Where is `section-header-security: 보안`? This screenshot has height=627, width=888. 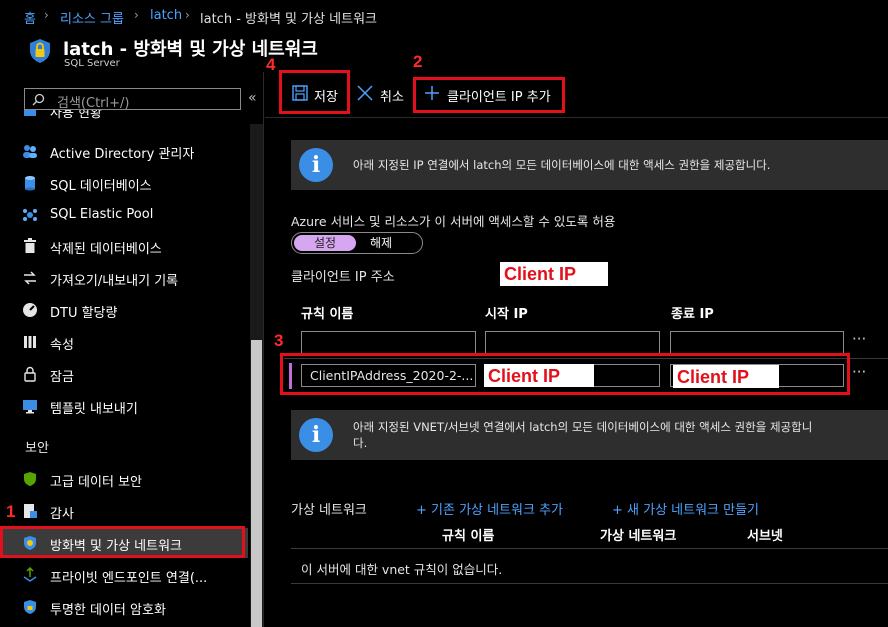
section-header-security: 보안 is located at coordinates (37, 448).